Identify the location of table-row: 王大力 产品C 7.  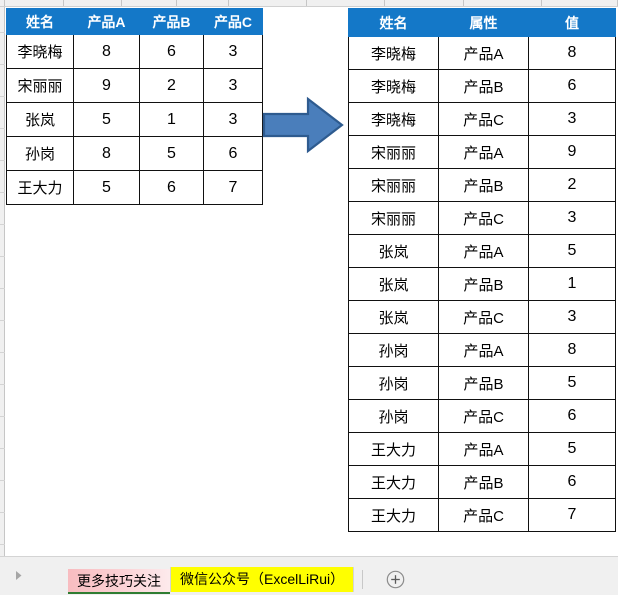
(482, 515).